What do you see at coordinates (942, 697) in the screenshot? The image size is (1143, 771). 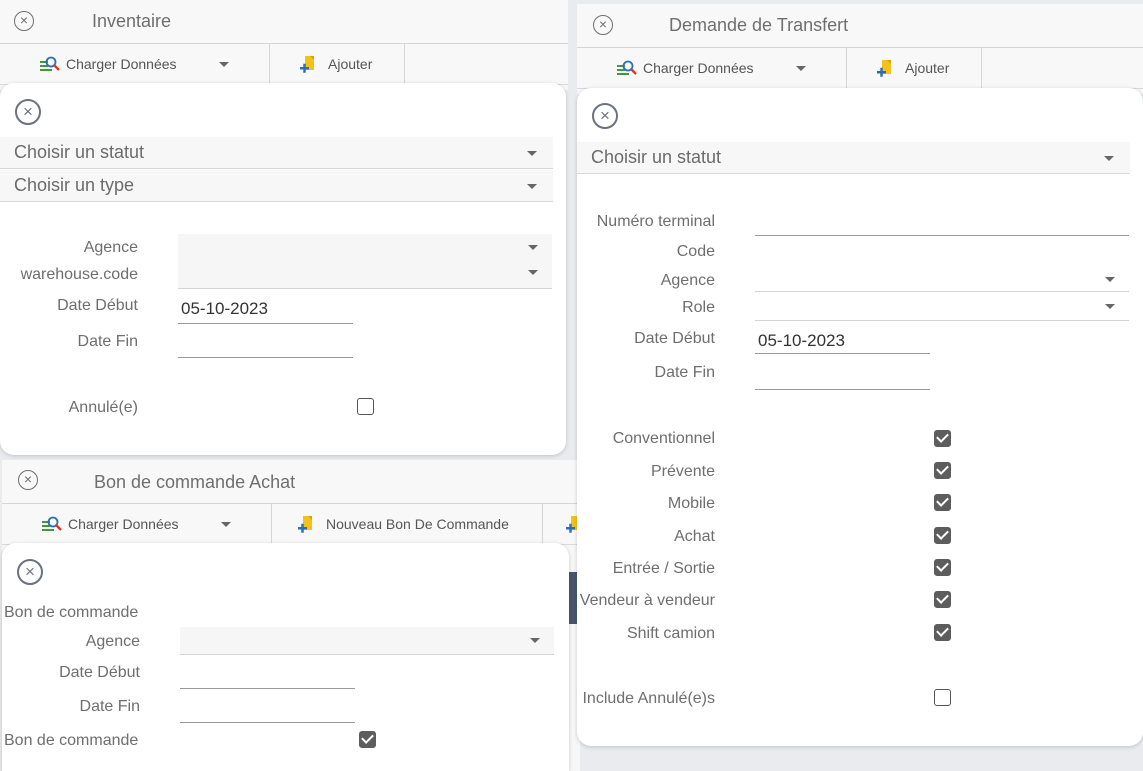 I see `include-annule-checkbox` at bounding box center [942, 697].